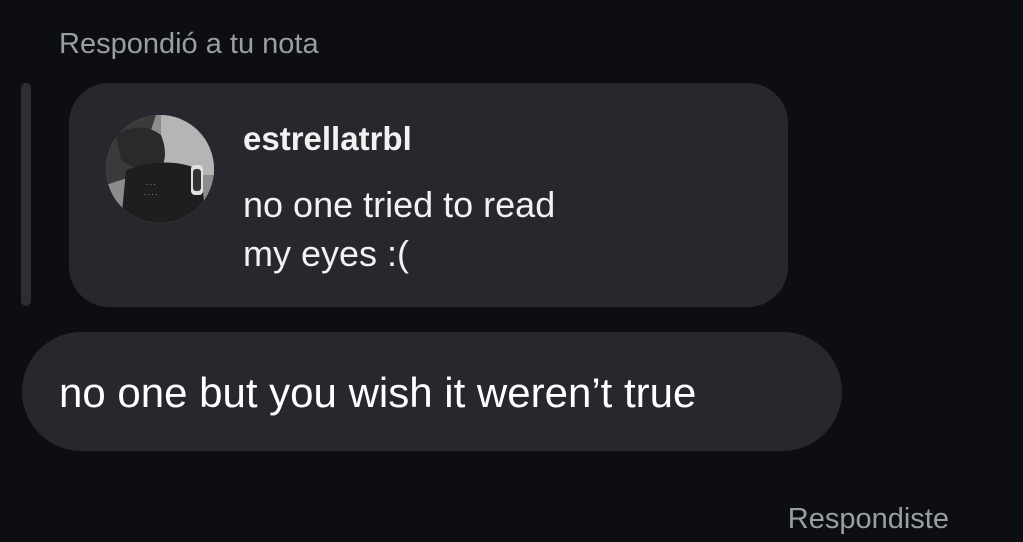  I want to click on note-text-line: my eyes :(, so click(326, 253).